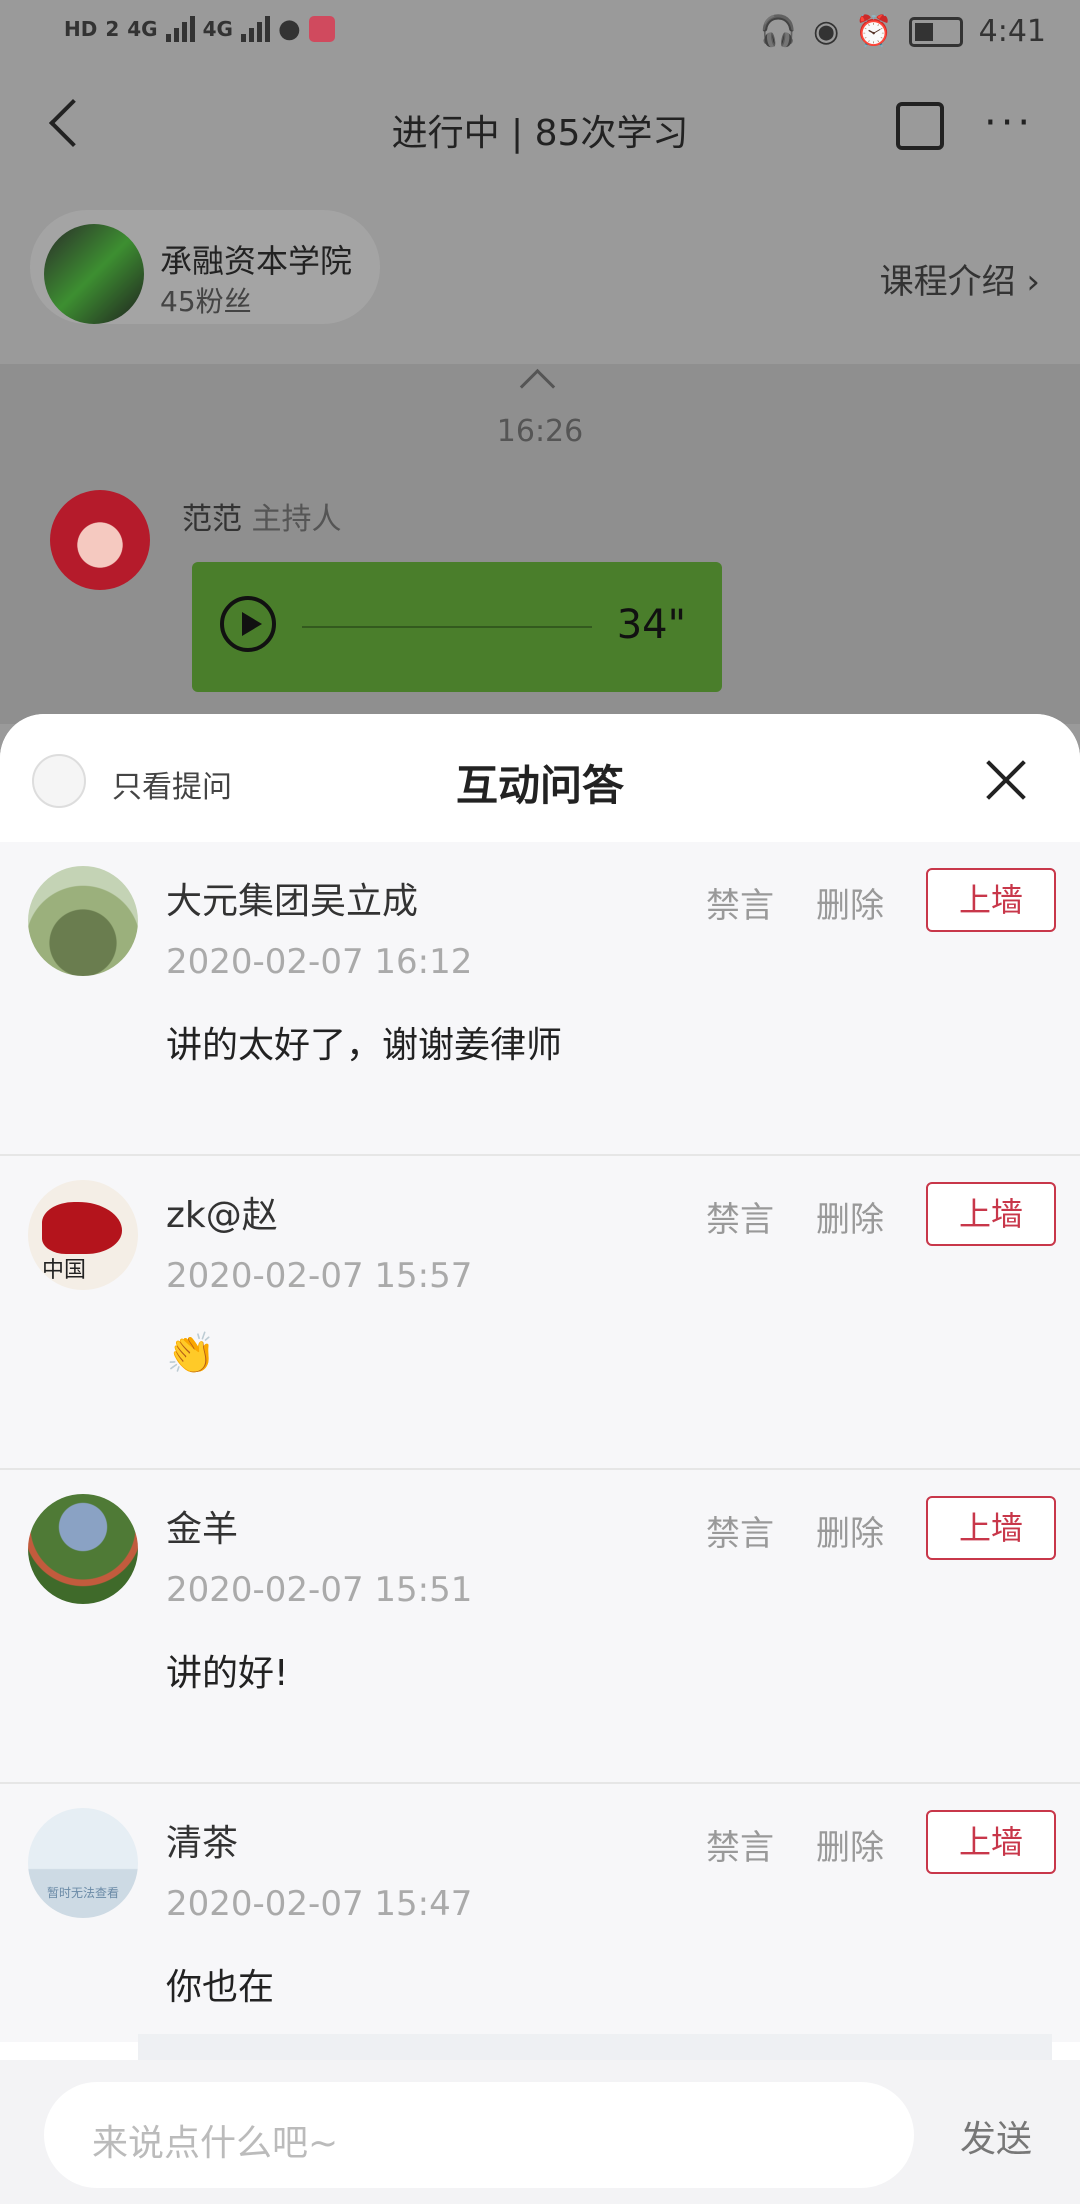 The height and width of the screenshot is (2204, 1080). I want to click on network-type-1: 4G, so click(142, 29).